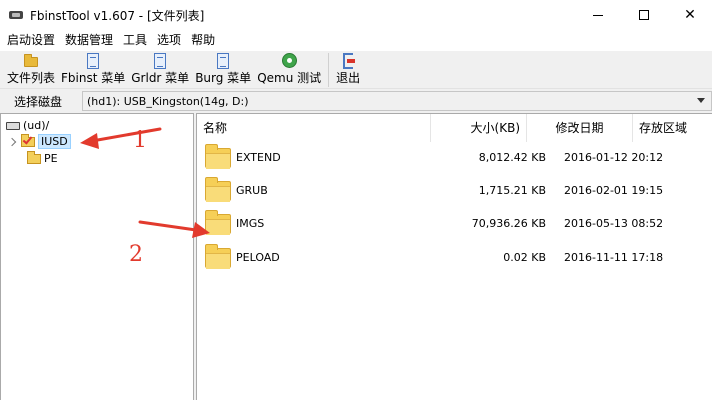 The height and width of the screenshot is (400, 712). I want to click on annotation-number-2: 2, so click(136, 254).